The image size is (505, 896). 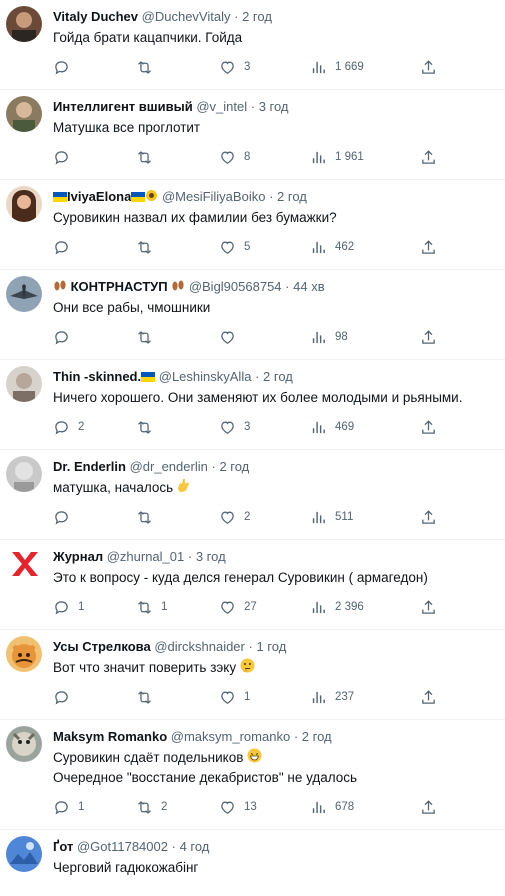 I want to click on reply-button: 2, so click(x=68, y=427).